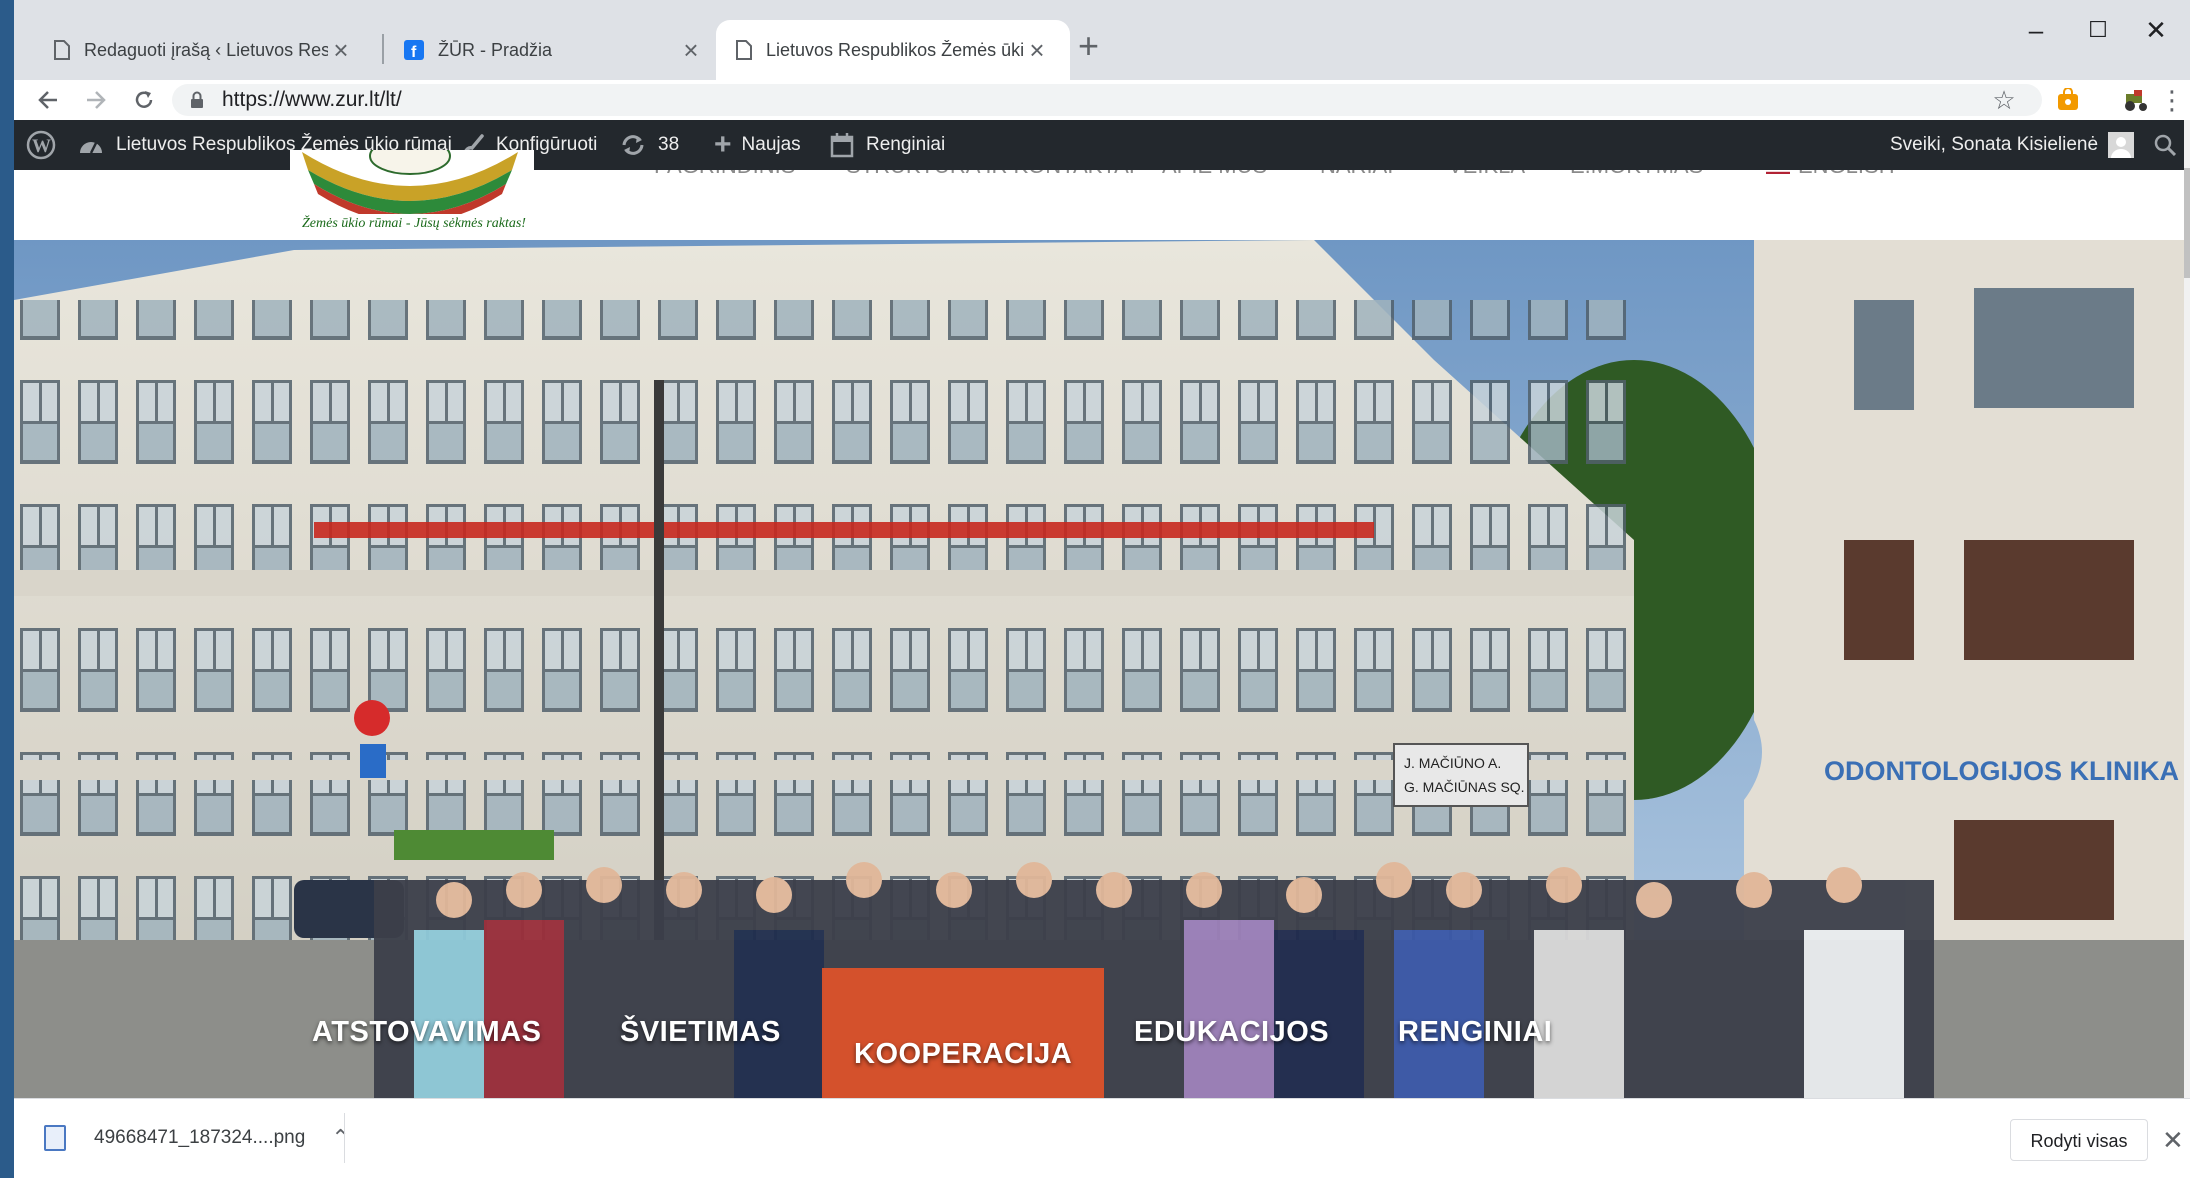 The width and height of the screenshot is (2190, 1178). Describe the element at coordinates (554, 50) in the screenshot. I see `tab-zur-facebook: f ŽŪR - Pradžia ×` at that location.